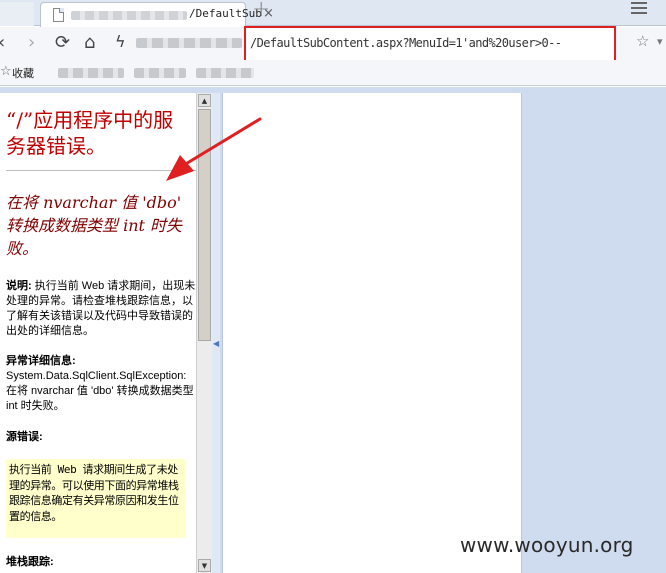  What do you see at coordinates (189, 43) in the screenshot?
I see `address-blurred-host` at bounding box center [189, 43].